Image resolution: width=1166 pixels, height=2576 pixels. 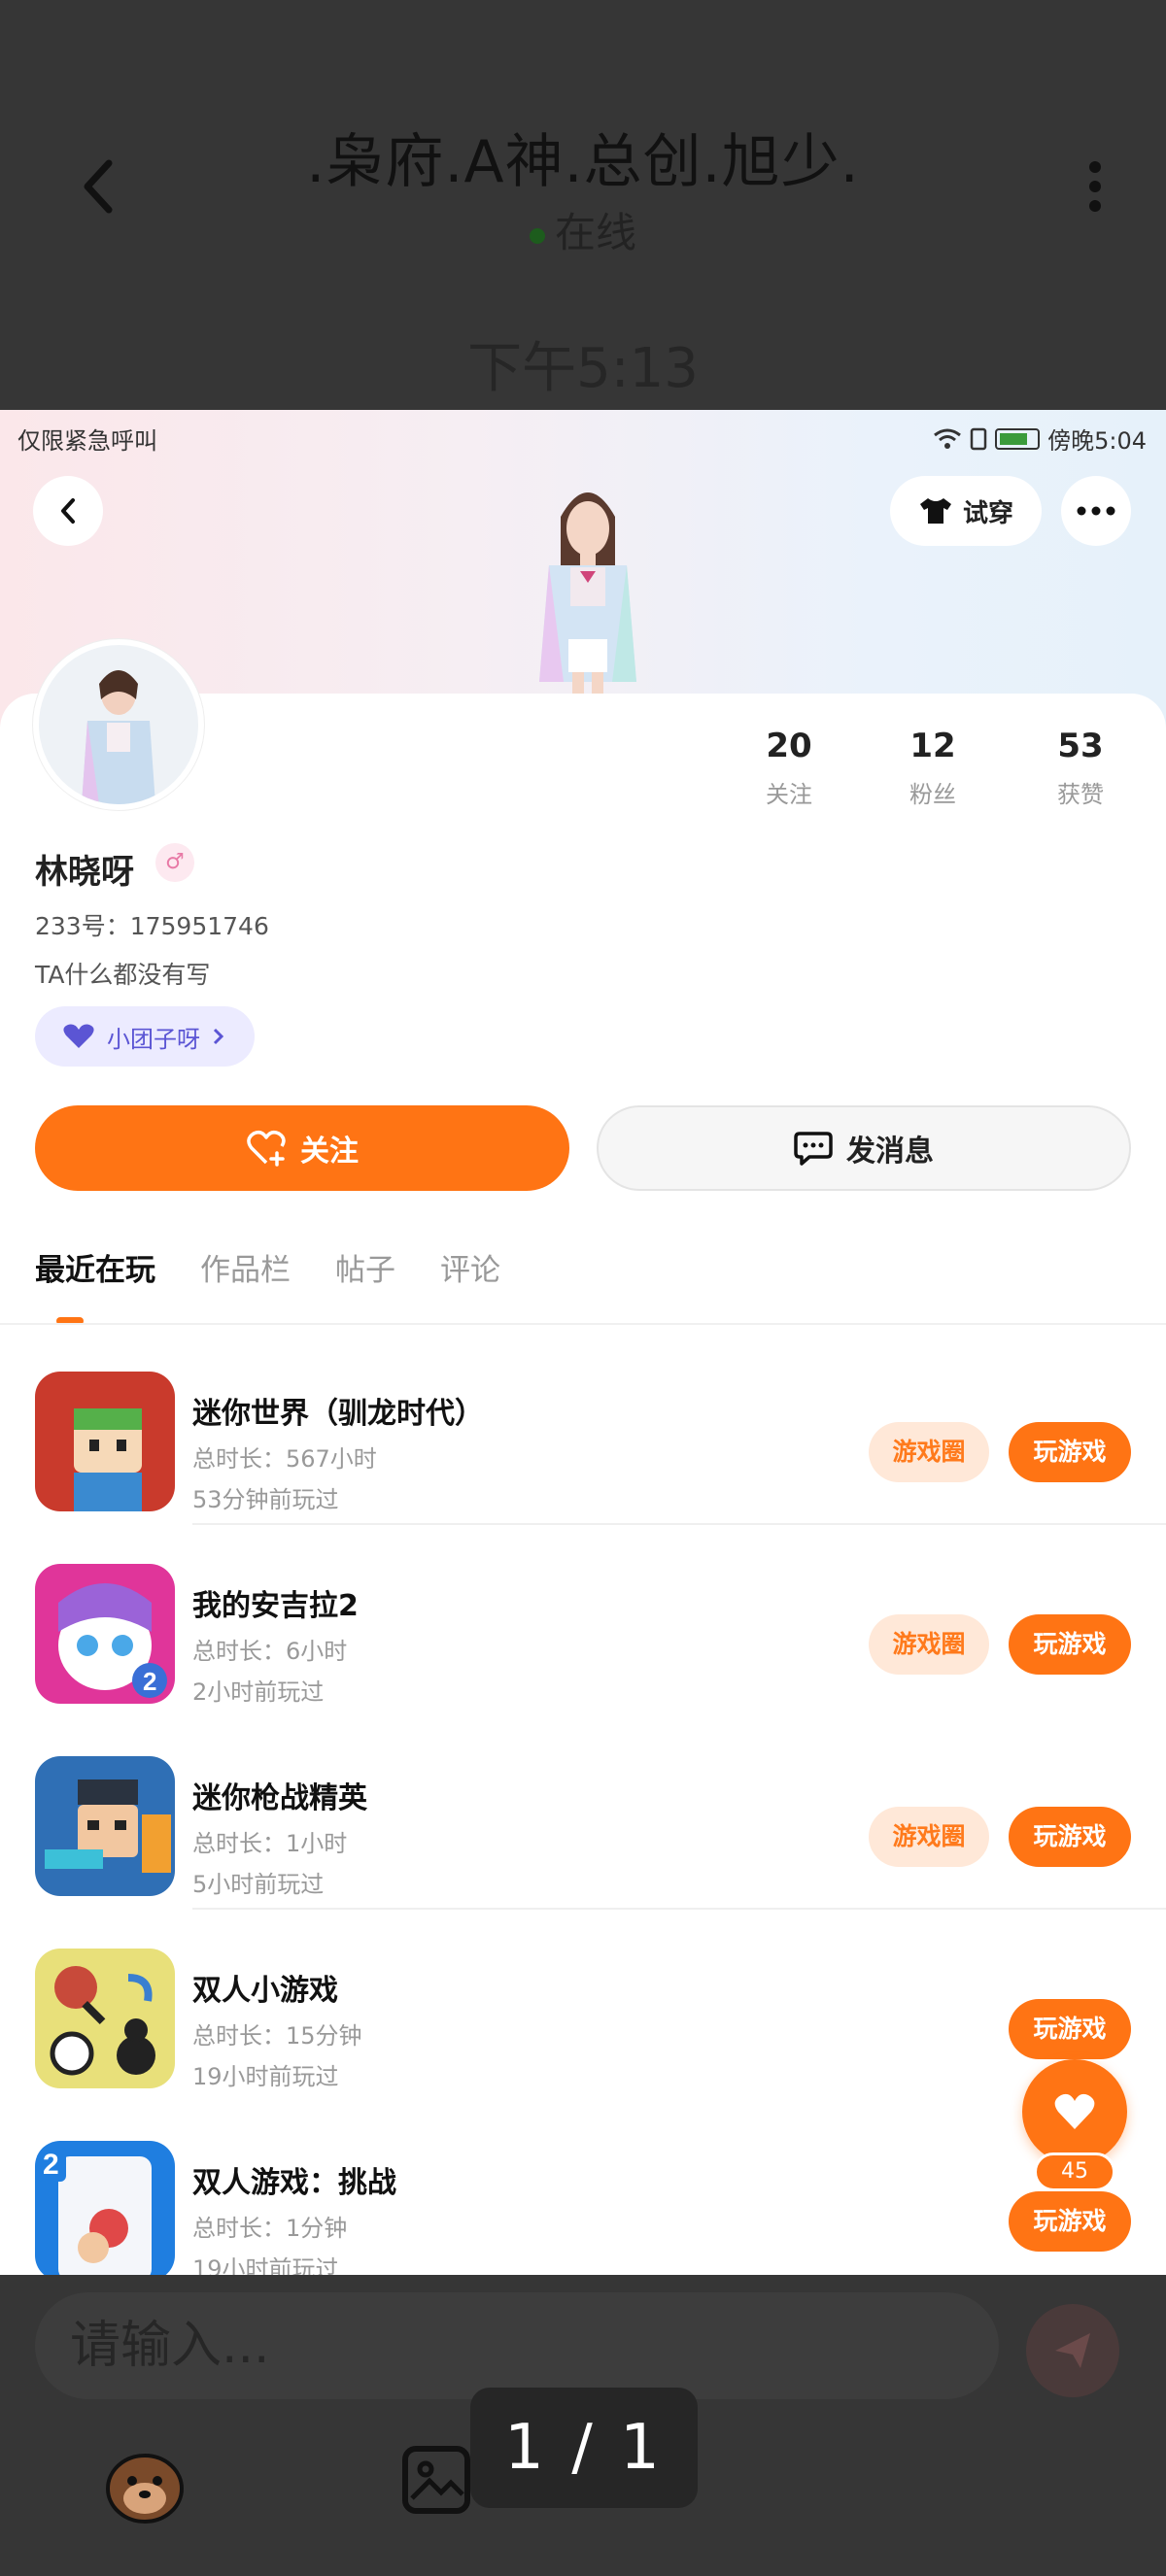 I want to click on profile-bio: TA什么都没有写, so click(x=123, y=975).